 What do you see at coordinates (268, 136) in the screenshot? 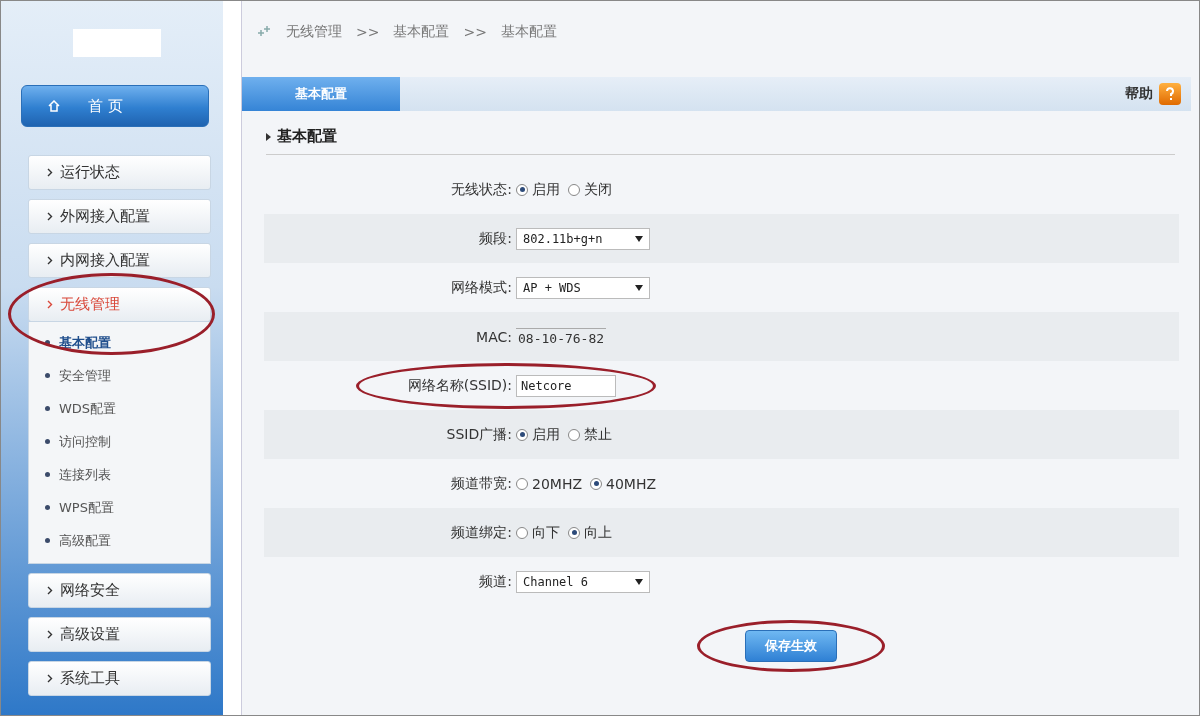
I see `bullet-arrow-icon` at bounding box center [268, 136].